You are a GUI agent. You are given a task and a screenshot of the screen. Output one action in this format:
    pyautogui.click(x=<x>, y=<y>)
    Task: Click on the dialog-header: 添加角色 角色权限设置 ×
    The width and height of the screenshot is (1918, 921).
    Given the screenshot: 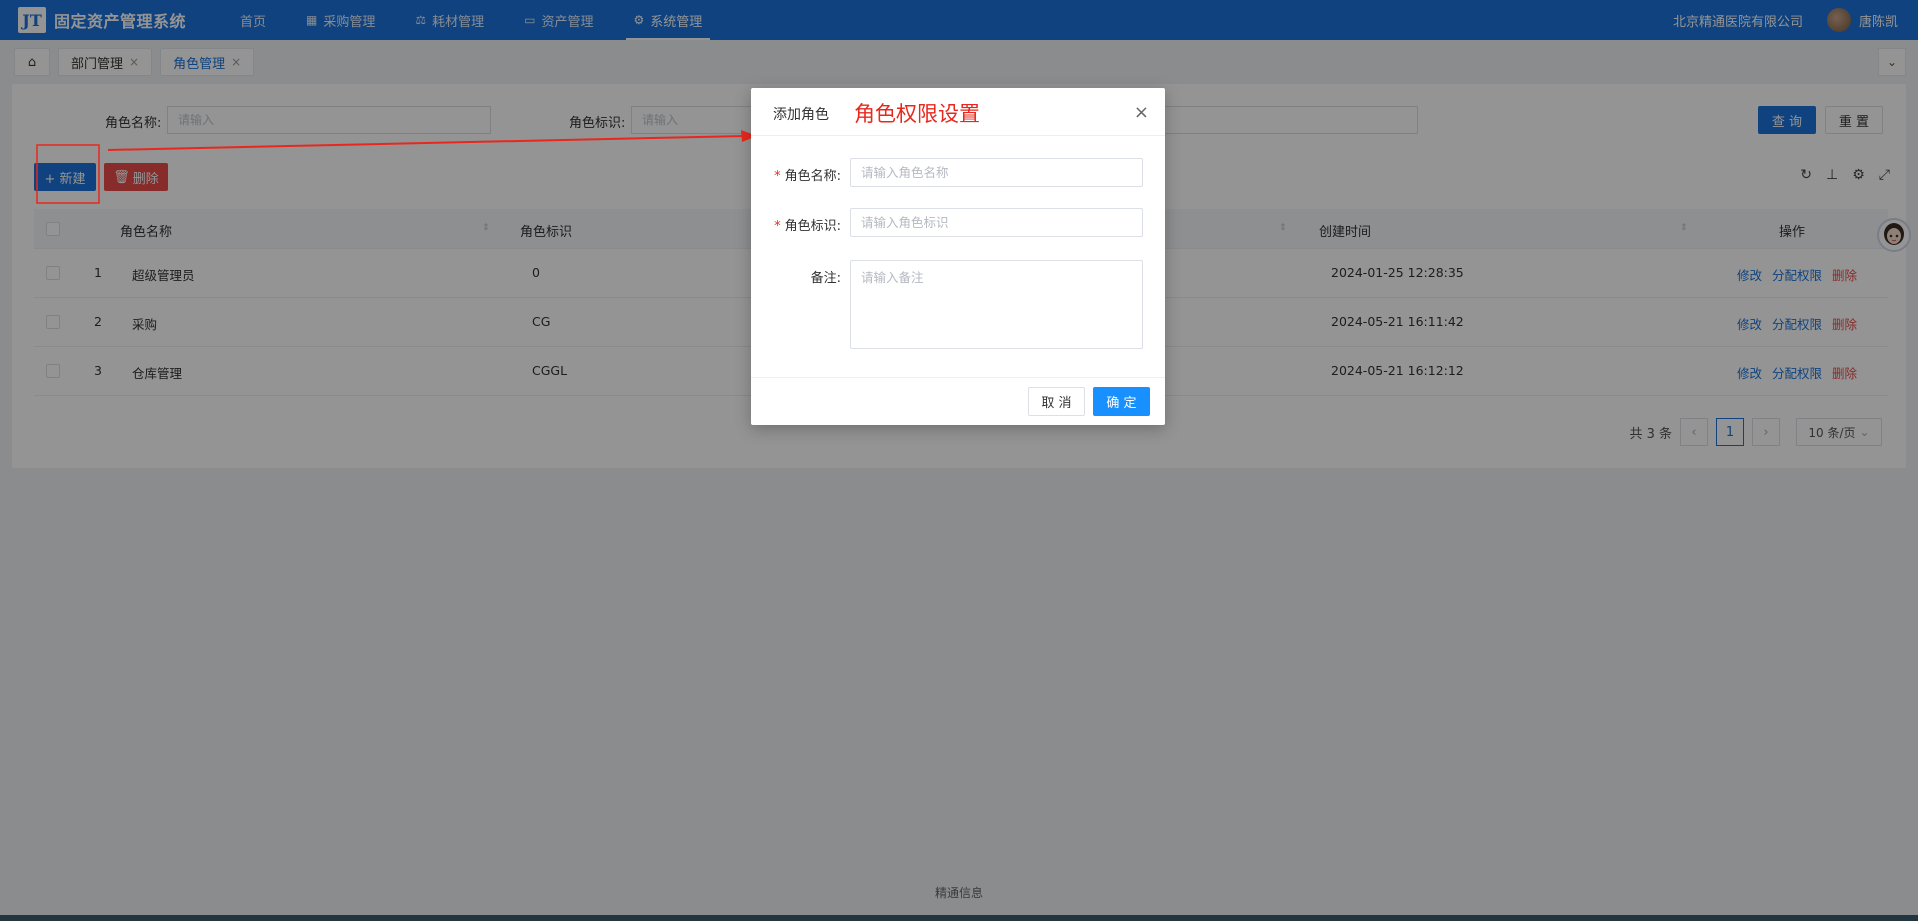 What is the action you would take?
    pyautogui.click(x=958, y=112)
    